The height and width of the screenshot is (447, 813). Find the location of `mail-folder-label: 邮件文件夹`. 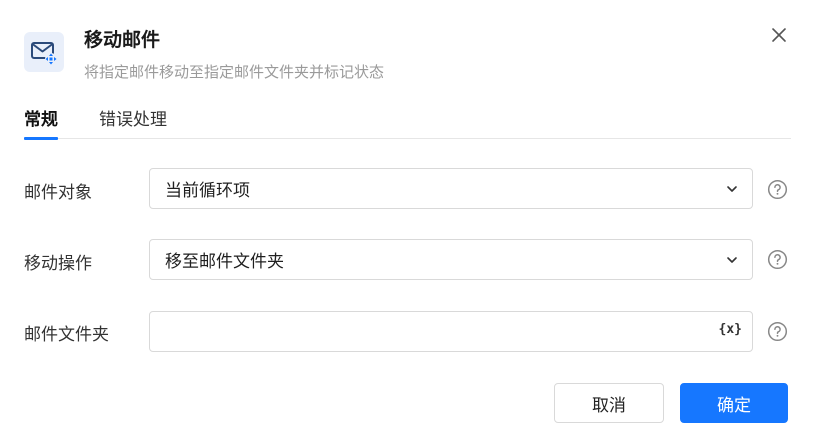

mail-folder-label: 邮件文件夹 is located at coordinates (66, 335).